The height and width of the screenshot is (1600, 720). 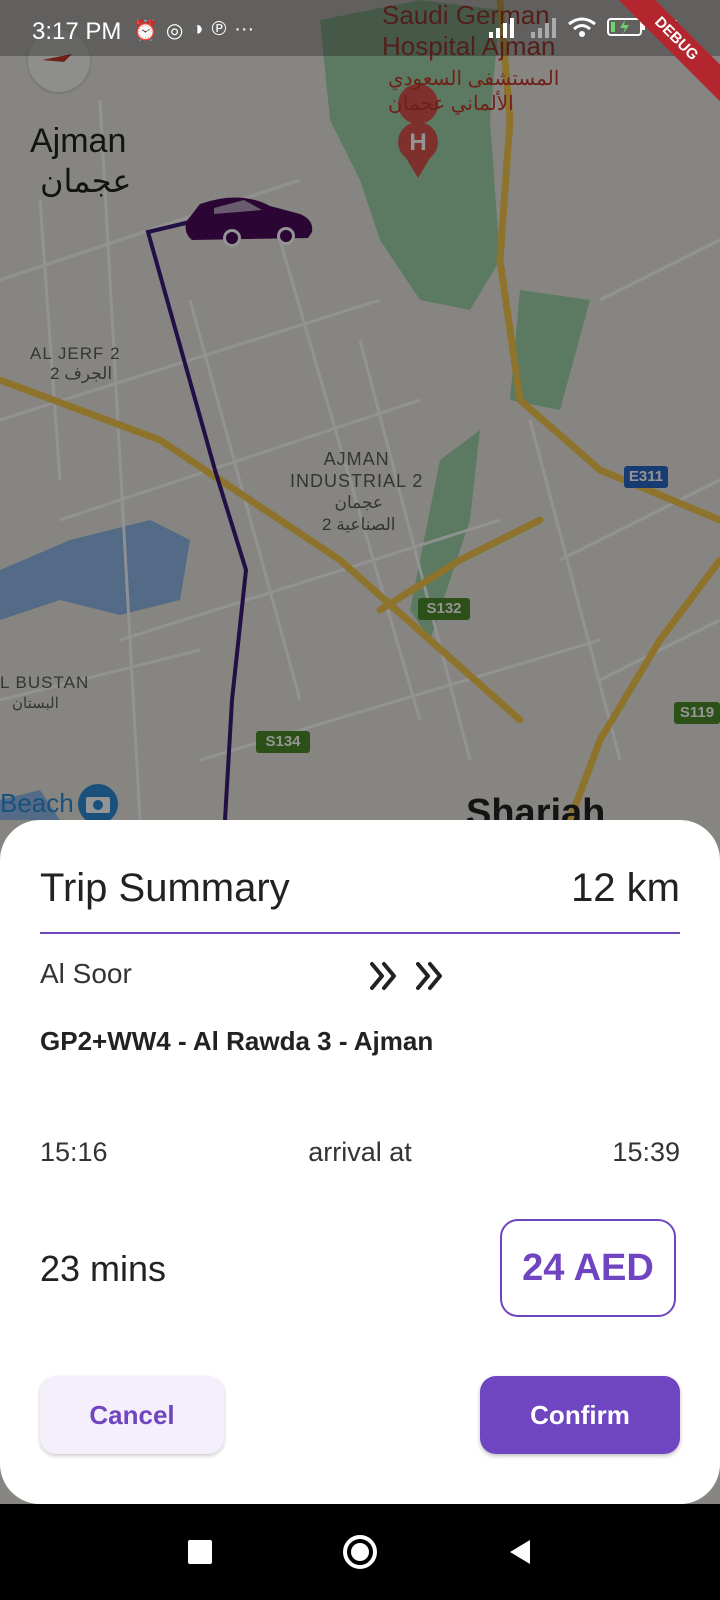 I want to click on notification-icons: ⏰ ◎ ◑ ℗ ···, so click(x=193, y=30).